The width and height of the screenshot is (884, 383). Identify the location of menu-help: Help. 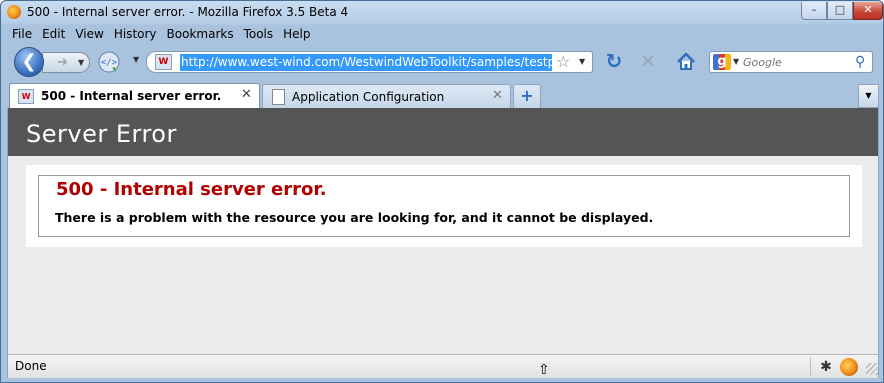
(296, 34).